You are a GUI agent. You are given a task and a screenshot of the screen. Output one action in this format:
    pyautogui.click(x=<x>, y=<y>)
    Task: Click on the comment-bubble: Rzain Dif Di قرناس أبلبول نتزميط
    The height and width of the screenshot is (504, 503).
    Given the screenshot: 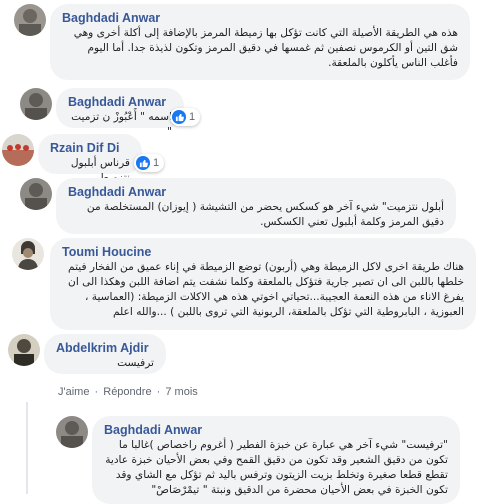 What is the action you would take?
    pyautogui.click(x=90, y=159)
    